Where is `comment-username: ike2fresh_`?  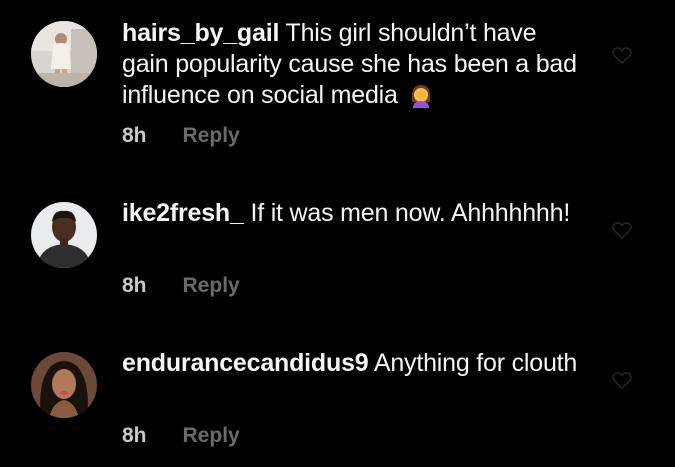 comment-username: ike2fresh_ is located at coordinates (183, 213).